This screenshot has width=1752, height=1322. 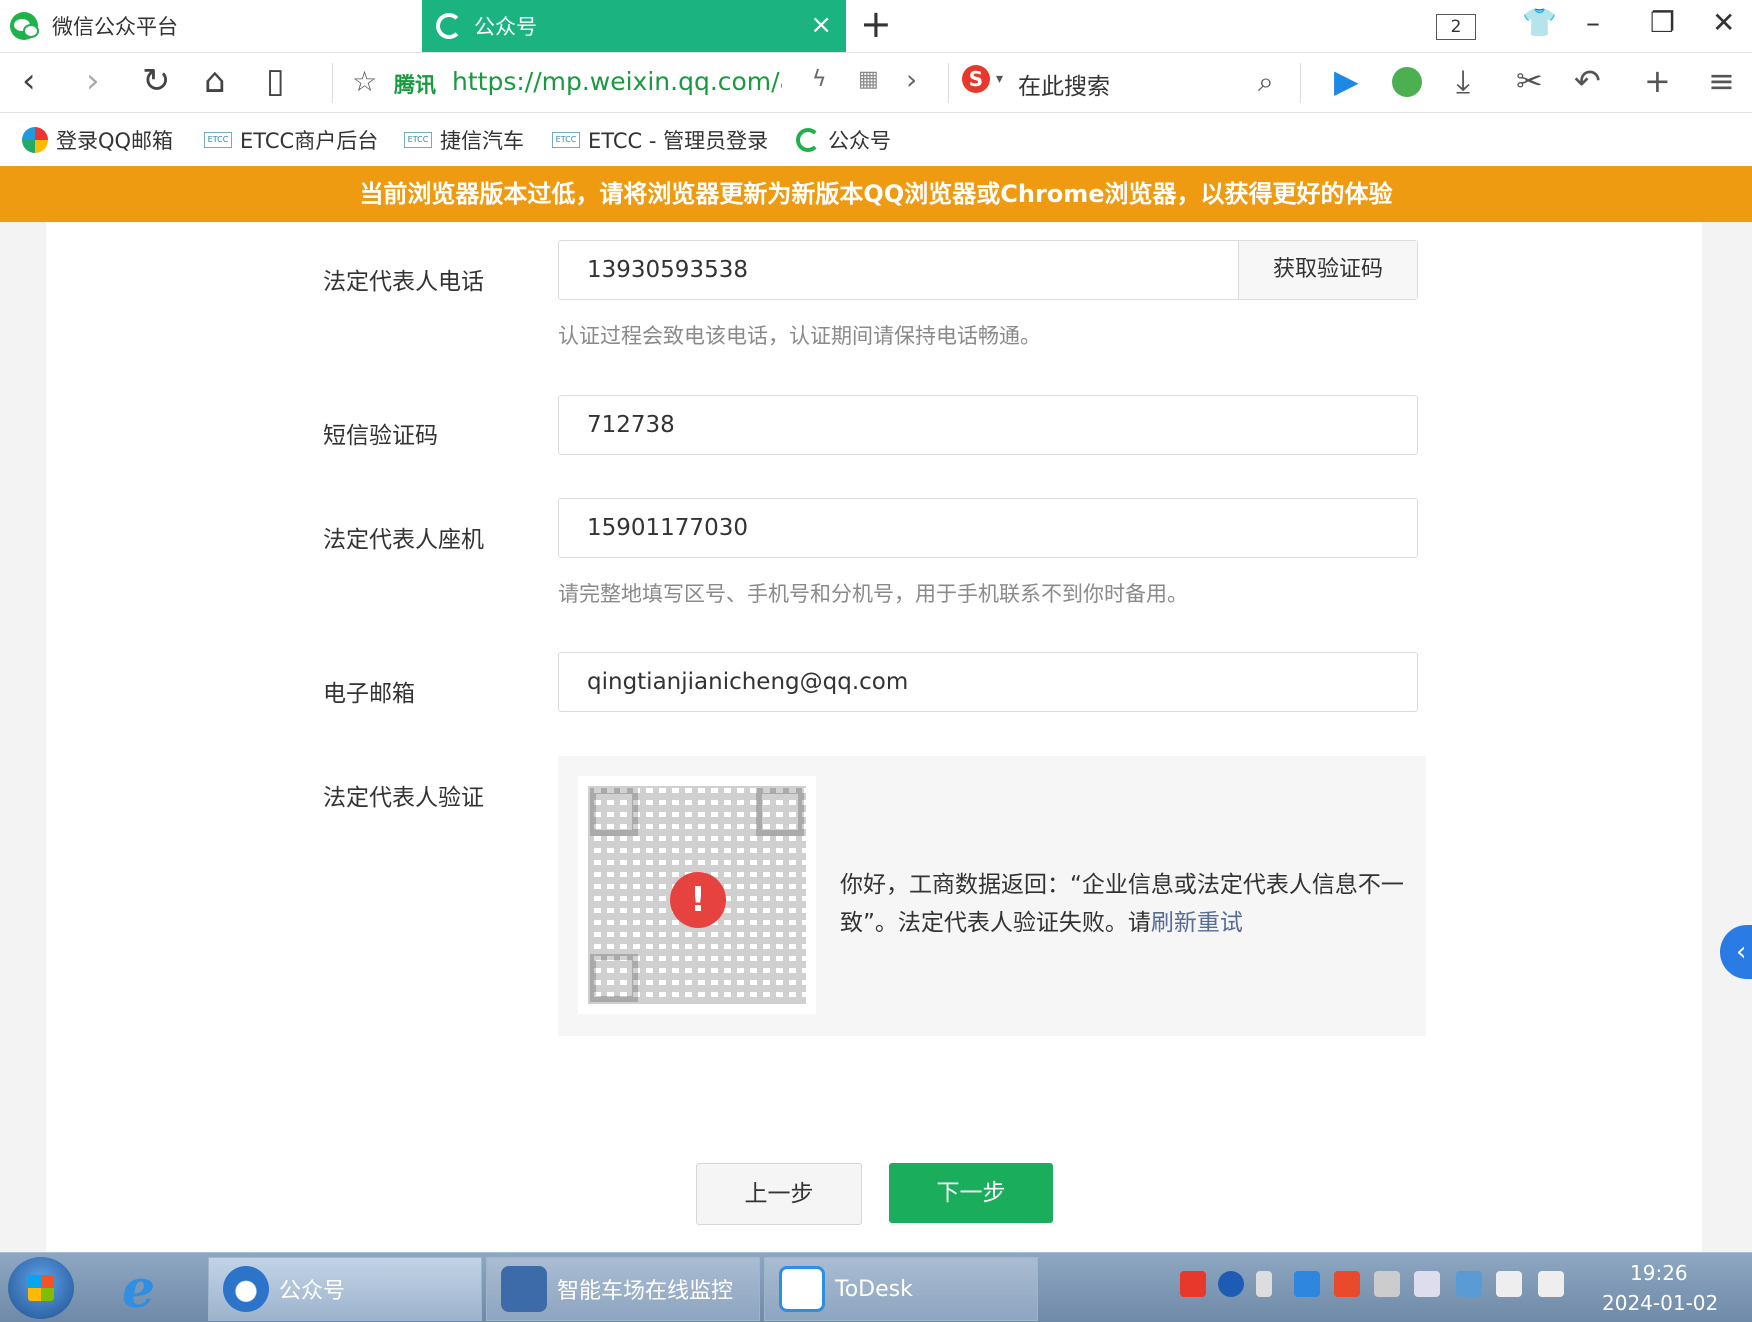 I want to click on windows-taskbar: e 公众号 智能车场在线监控 ToDesk 19:26 2024-01-02, so click(x=876, y=1287).